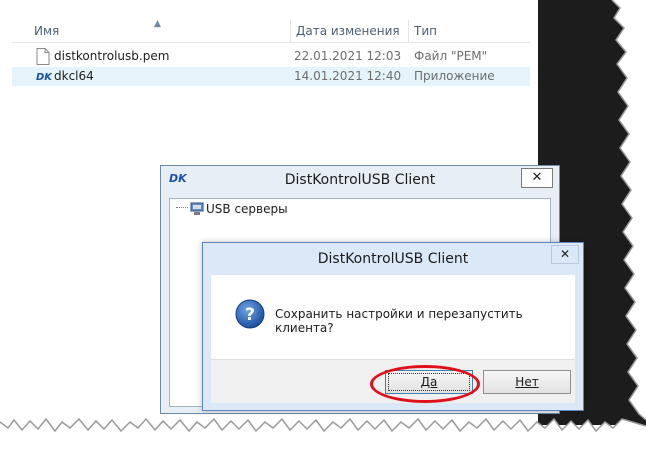 The width and height of the screenshot is (646, 455). I want to click on column-date-modified: Дата изменения, so click(348, 31).